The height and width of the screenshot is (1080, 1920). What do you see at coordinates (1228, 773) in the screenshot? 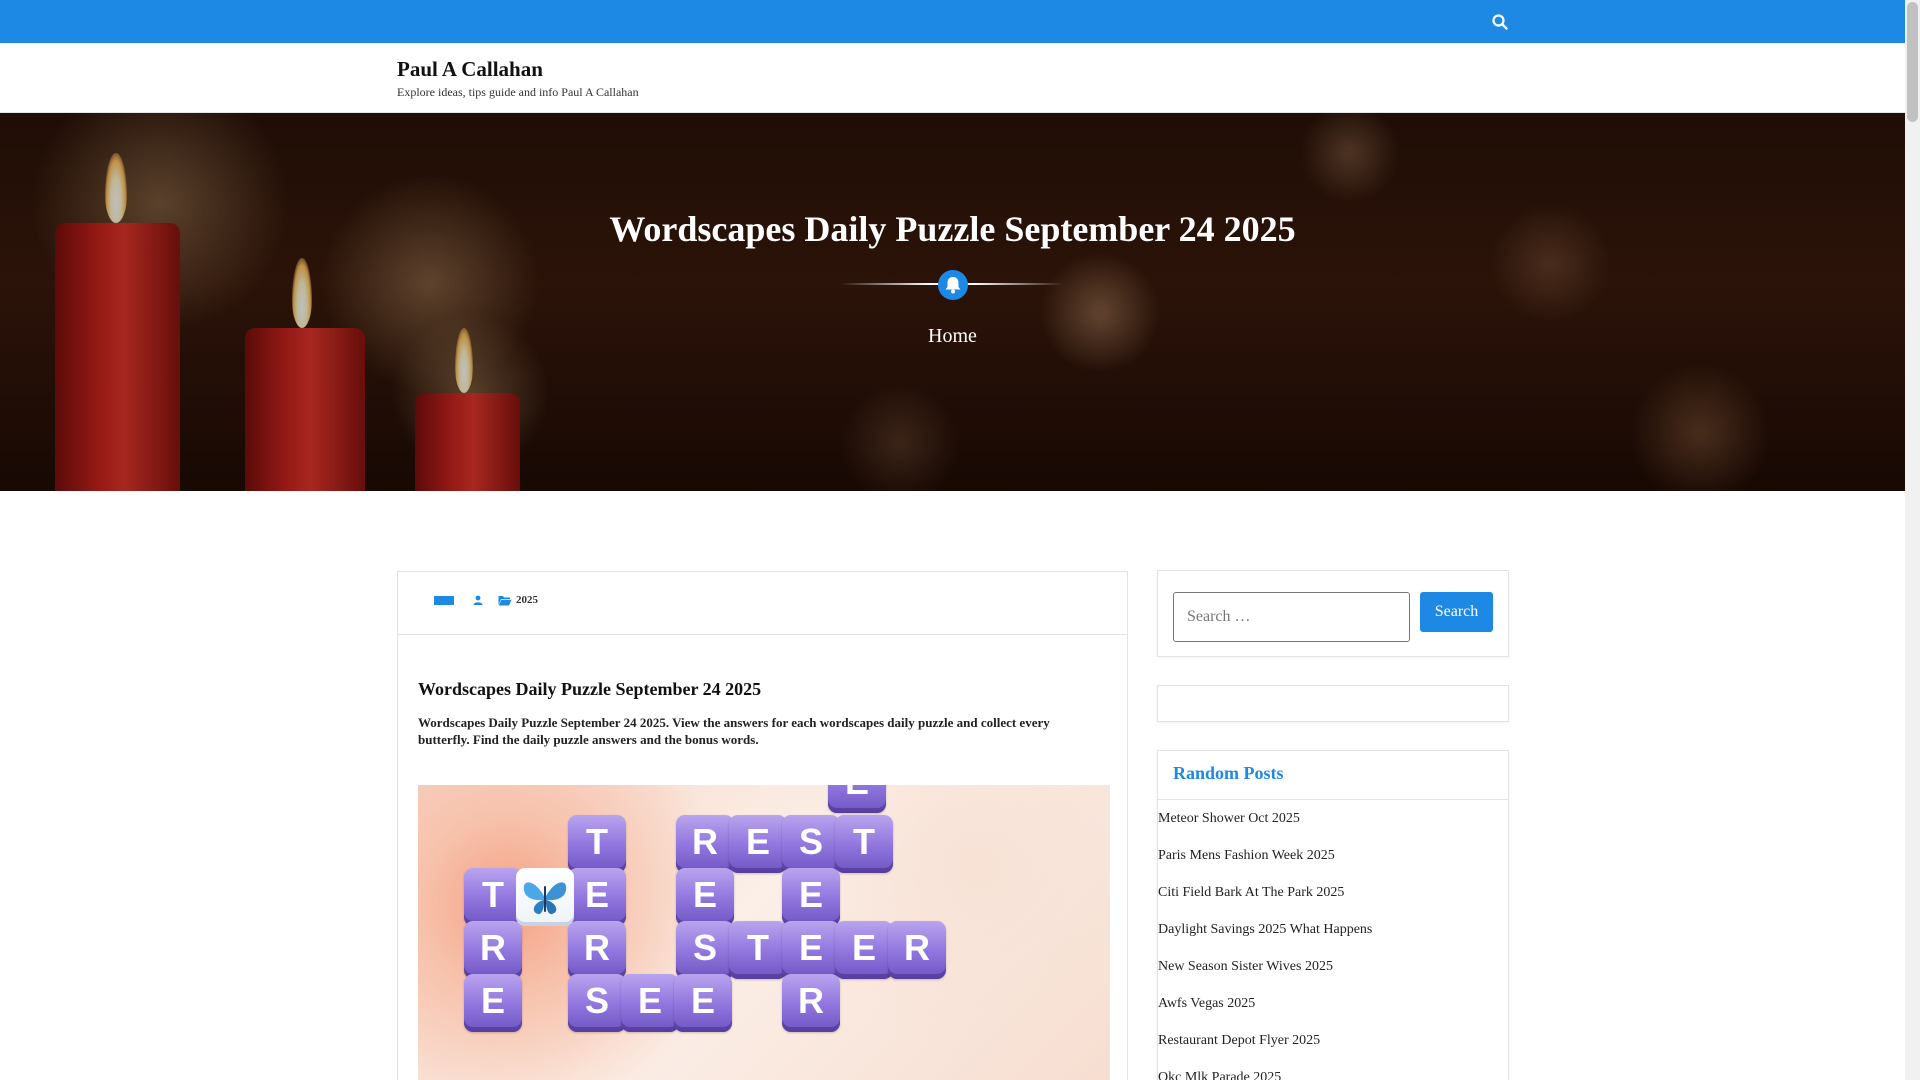
I see `random-posts-heading: Random Posts` at bounding box center [1228, 773].